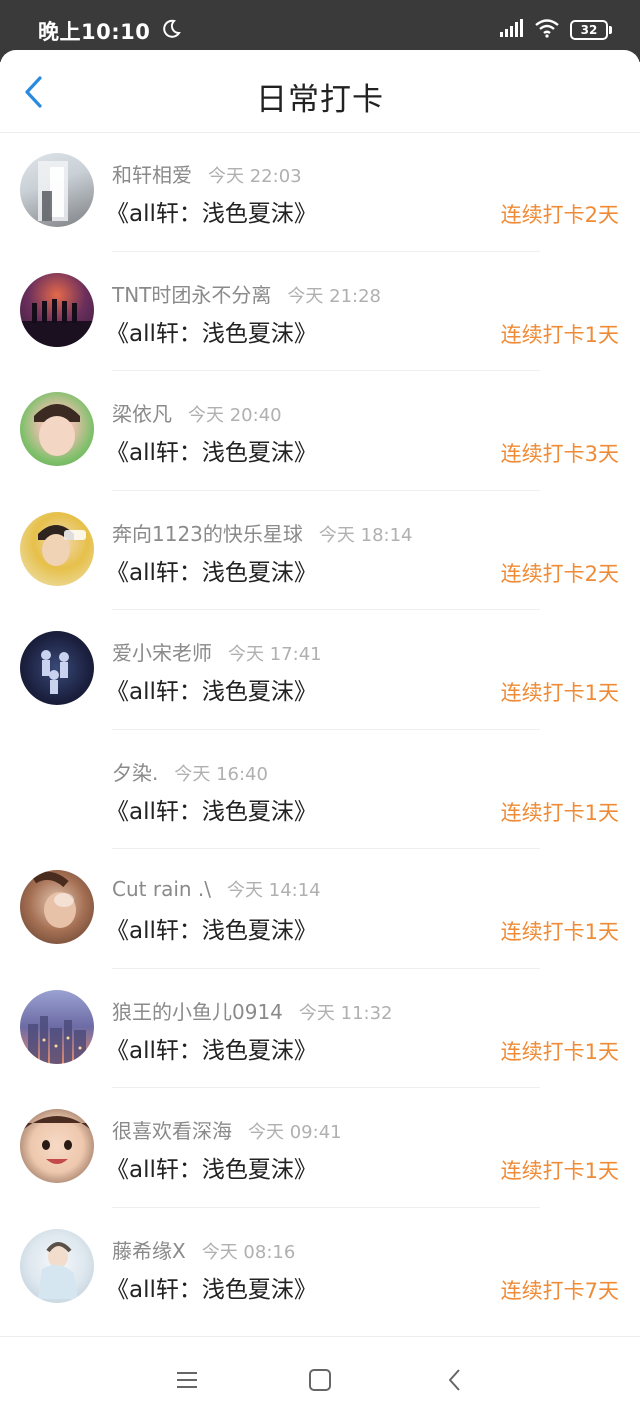 The height and width of the screenshot is (1423, 640). What do you see at coordinates (320, 550) in the screenshot?
I see `list-item: 奔向1123的快乐星球 今天 18:14 《all轩：浅色夏沫》 连续打卡2天` at bounding box center [320, 550].